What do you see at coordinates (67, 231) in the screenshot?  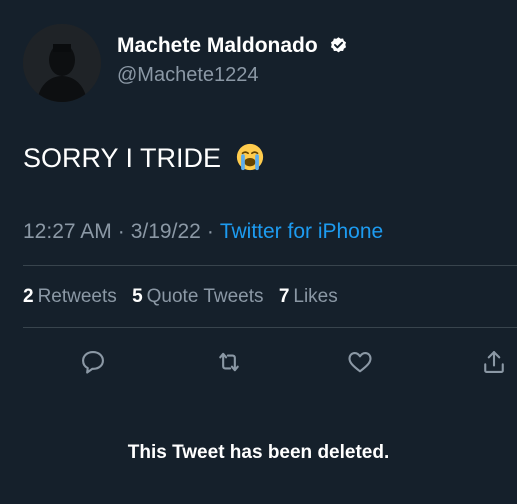 I see `tweet-time: 12:27 AM` at bounding box center [67, 231].